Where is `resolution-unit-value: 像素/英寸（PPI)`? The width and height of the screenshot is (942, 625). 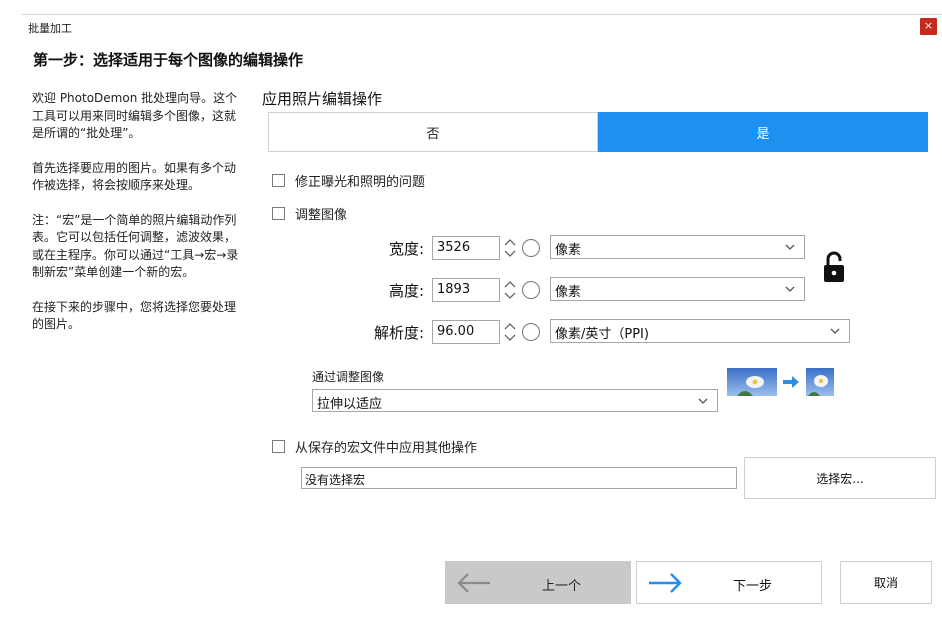
resolution-unit-value: 像素/英寸（PPI) is located at coordinates (602, 334).